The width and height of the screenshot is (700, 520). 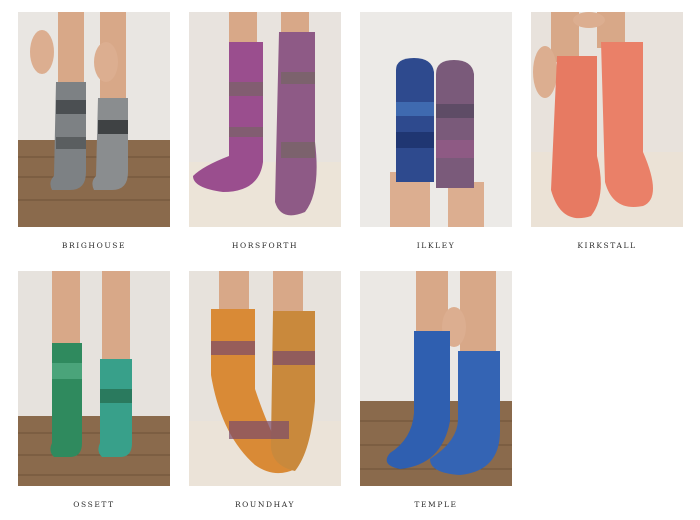 I want to click on coral-socks-image, so click(x=607, y=119).